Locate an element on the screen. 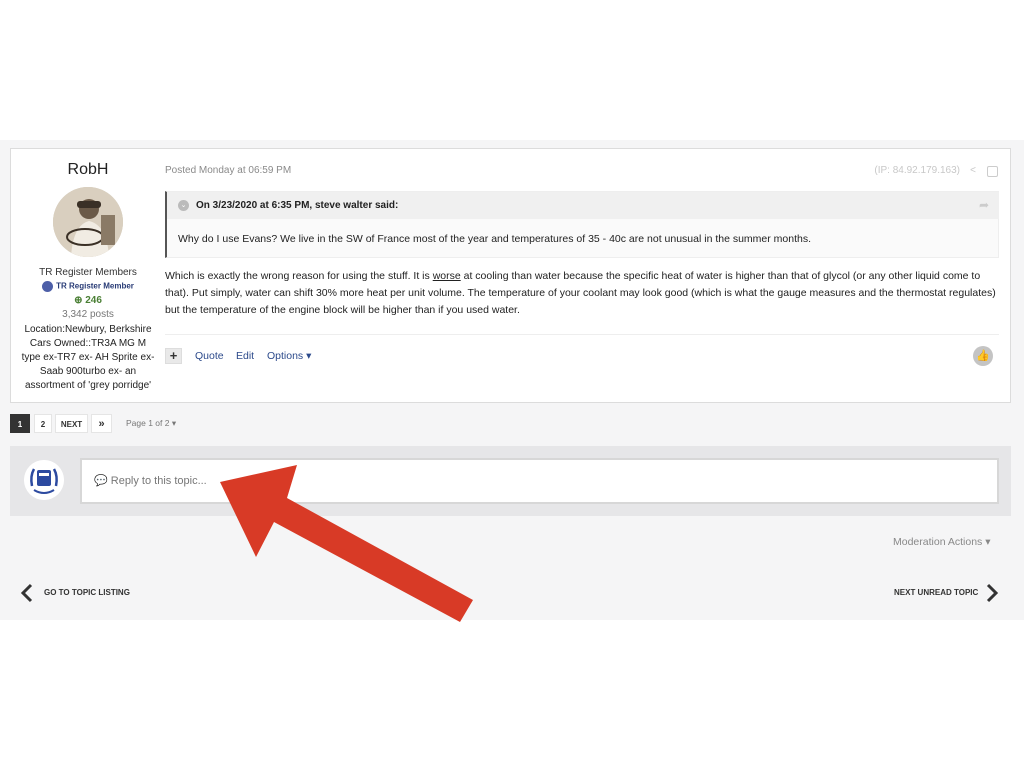  page-jump-dropdown: Page 1 of 2 ▾ is located at coordinates (151, 423).